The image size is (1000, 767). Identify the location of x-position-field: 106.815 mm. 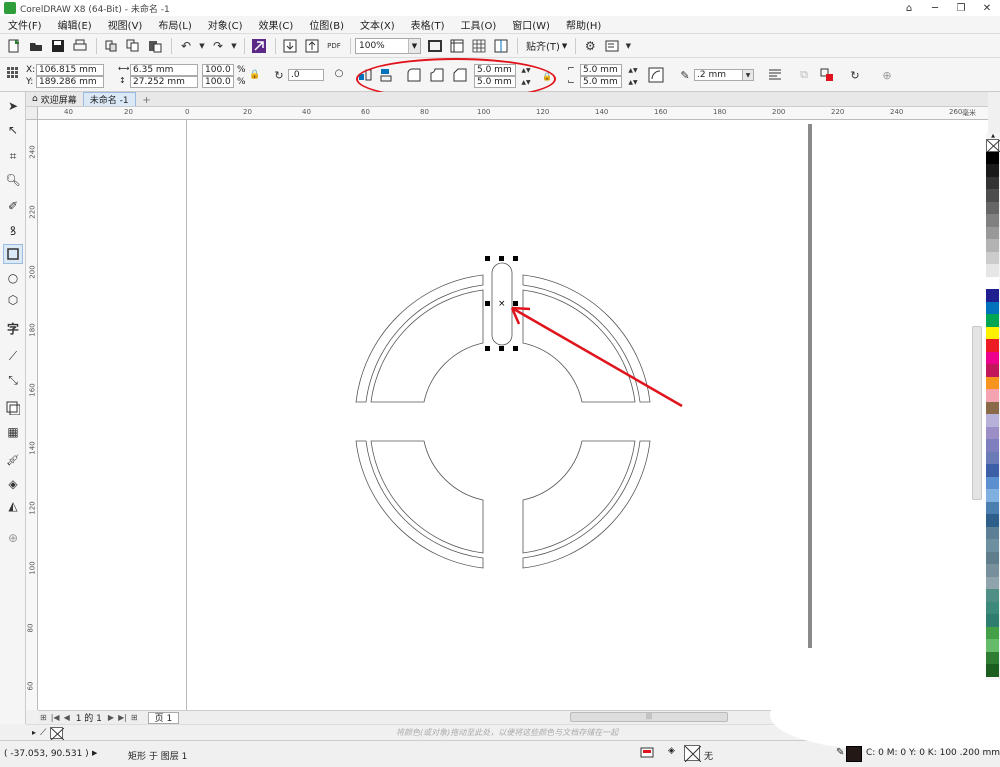
(70, 70).